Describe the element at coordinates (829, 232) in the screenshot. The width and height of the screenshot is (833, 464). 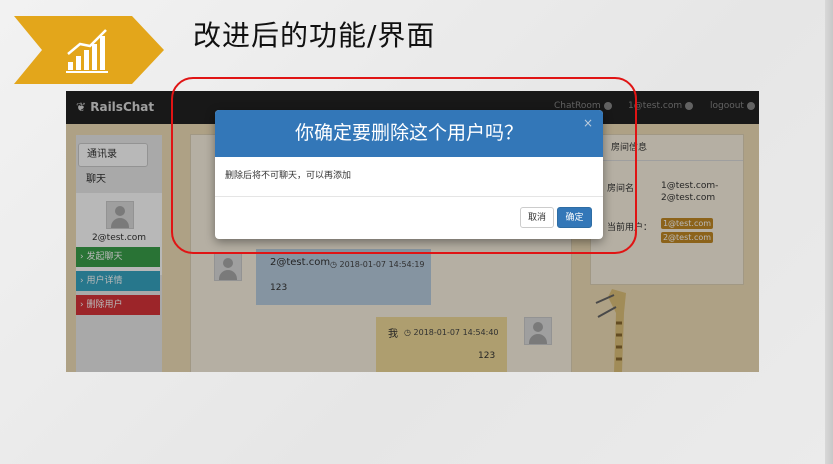
I see `slide-edge` at that location.